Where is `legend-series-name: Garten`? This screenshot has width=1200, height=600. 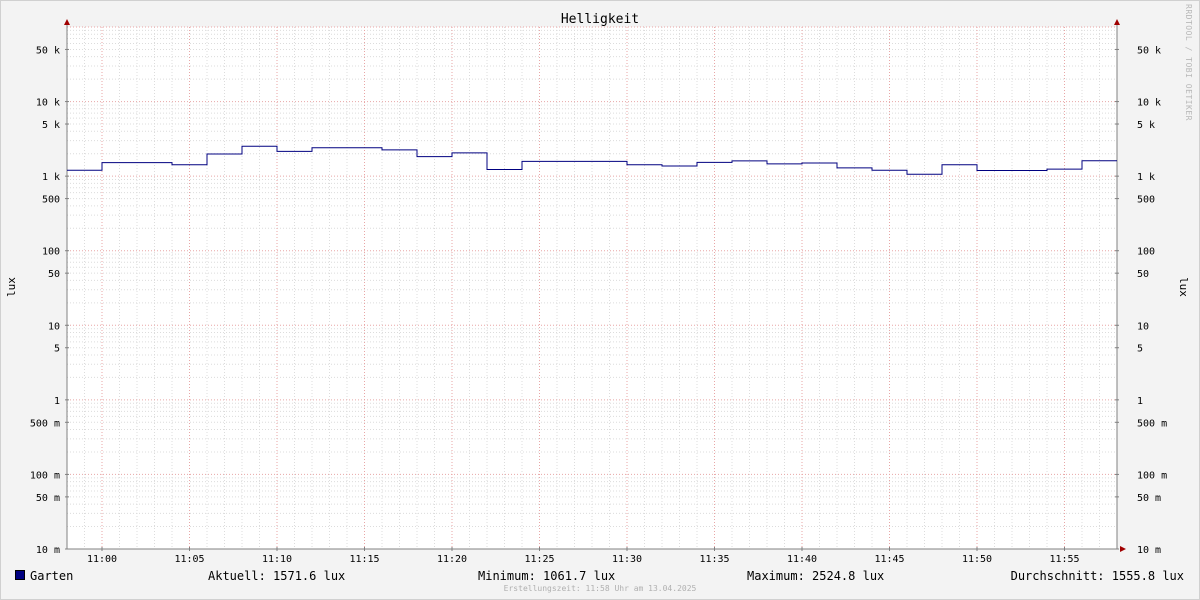
legend-series-name: Garten is located at coordinates (52, 576).